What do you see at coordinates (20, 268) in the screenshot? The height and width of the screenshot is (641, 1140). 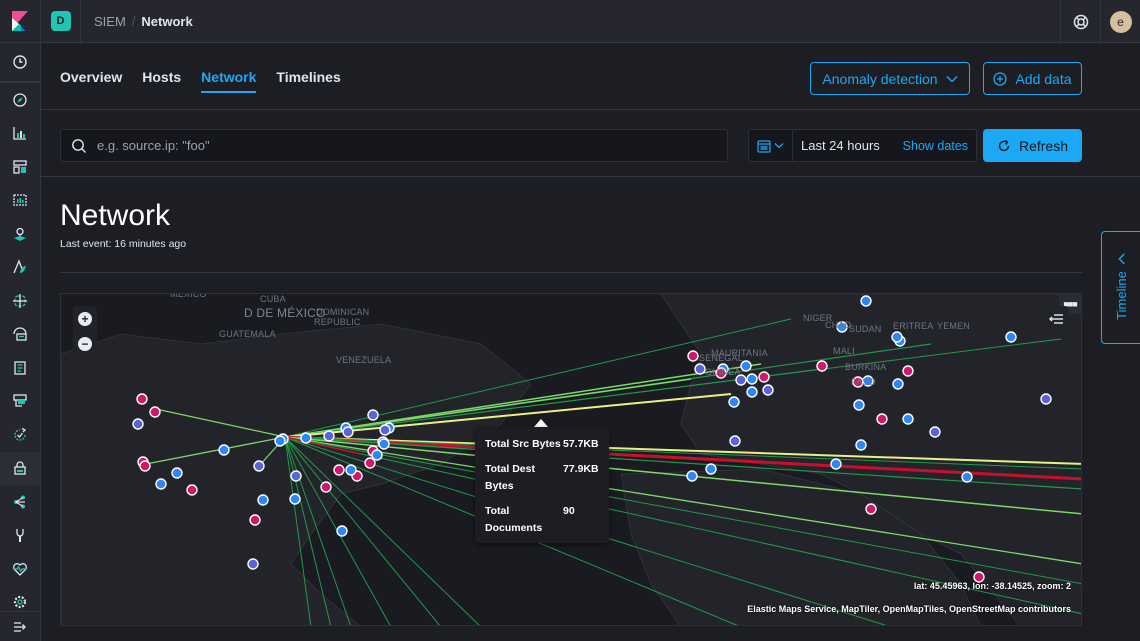 I see `nav-machine-learning` at bounding box center [20, 268].